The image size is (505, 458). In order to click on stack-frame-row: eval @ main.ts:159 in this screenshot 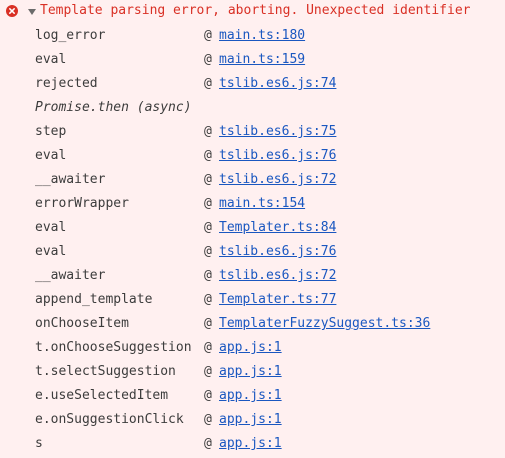, I will do `click(252, 60)`.